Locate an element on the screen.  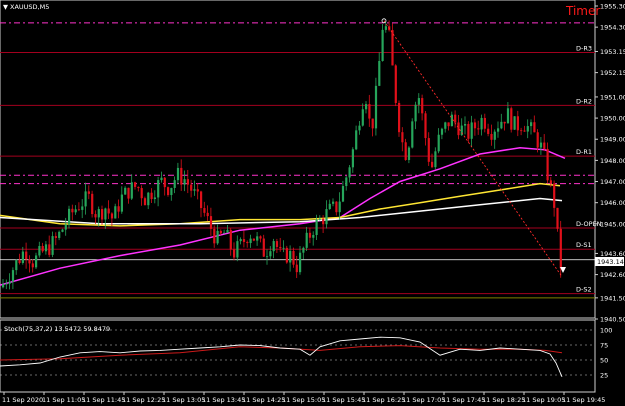
time-tick-label: 11 Sep 15:05 is located at coordinates (303, 400).